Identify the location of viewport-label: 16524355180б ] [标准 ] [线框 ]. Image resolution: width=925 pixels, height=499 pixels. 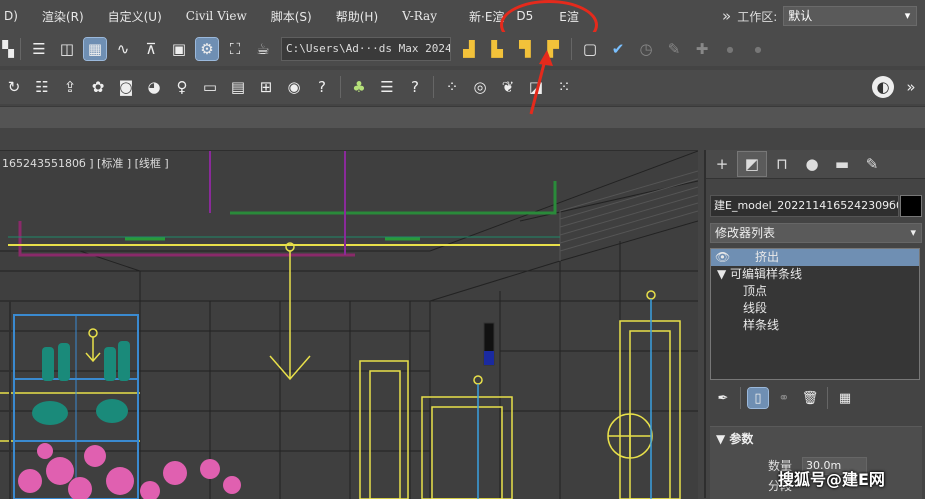
(85, 163).